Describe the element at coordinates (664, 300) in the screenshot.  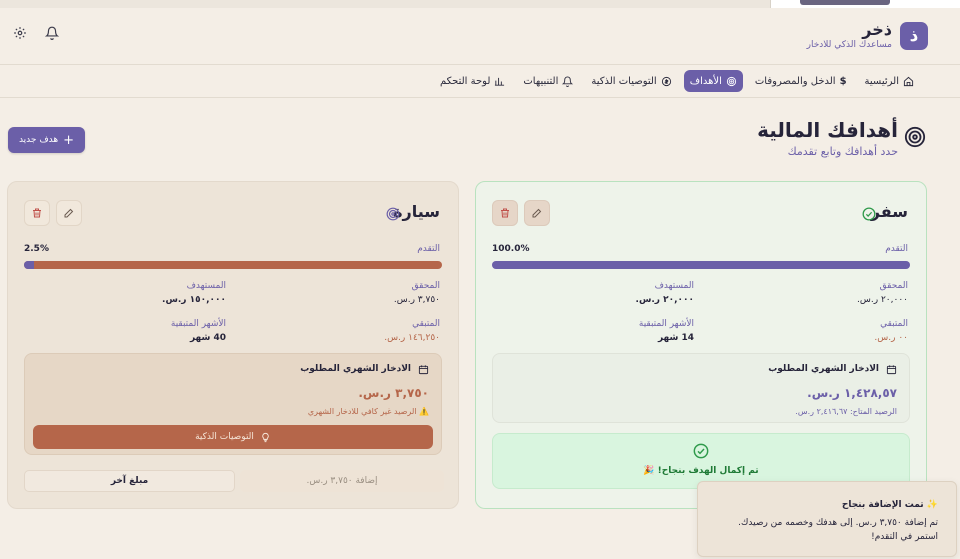
I see `target-value: ٢٠,٠٠٠ ر.س.` at that location.